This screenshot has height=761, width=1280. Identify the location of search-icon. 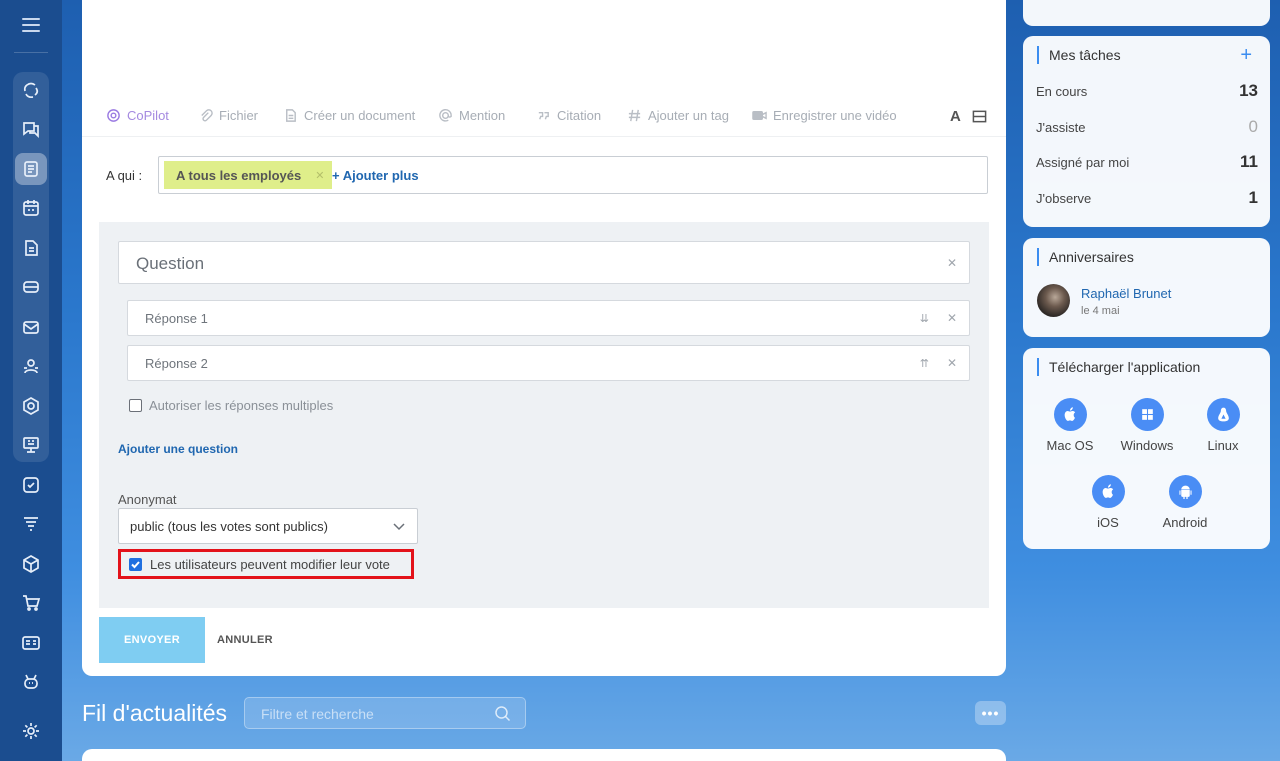
(502, 713).